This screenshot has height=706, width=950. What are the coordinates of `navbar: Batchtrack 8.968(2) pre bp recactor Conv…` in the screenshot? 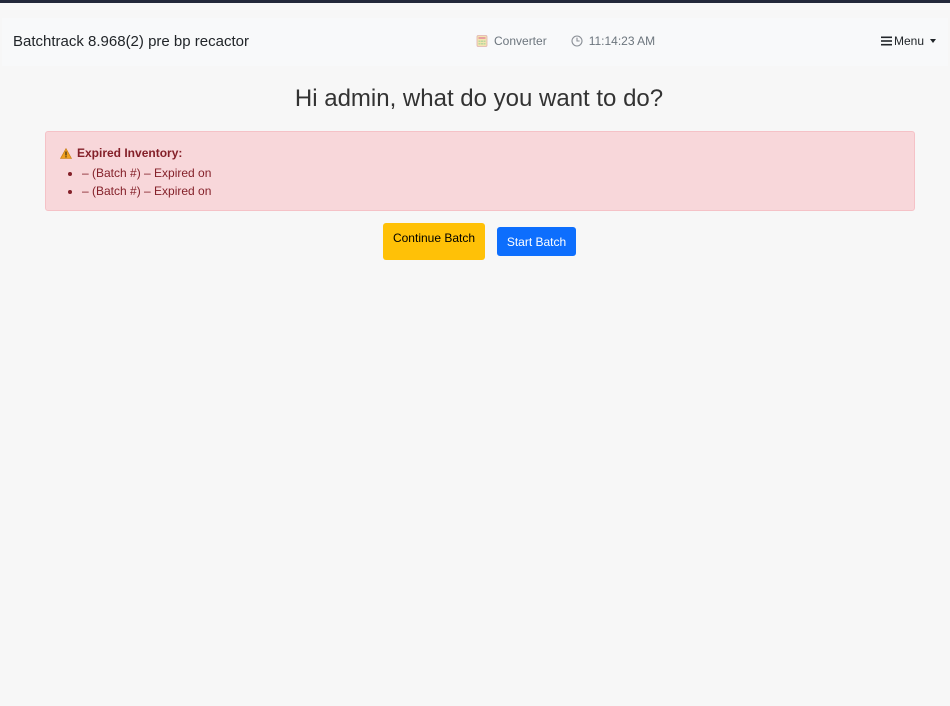 It's located at (475, 42).